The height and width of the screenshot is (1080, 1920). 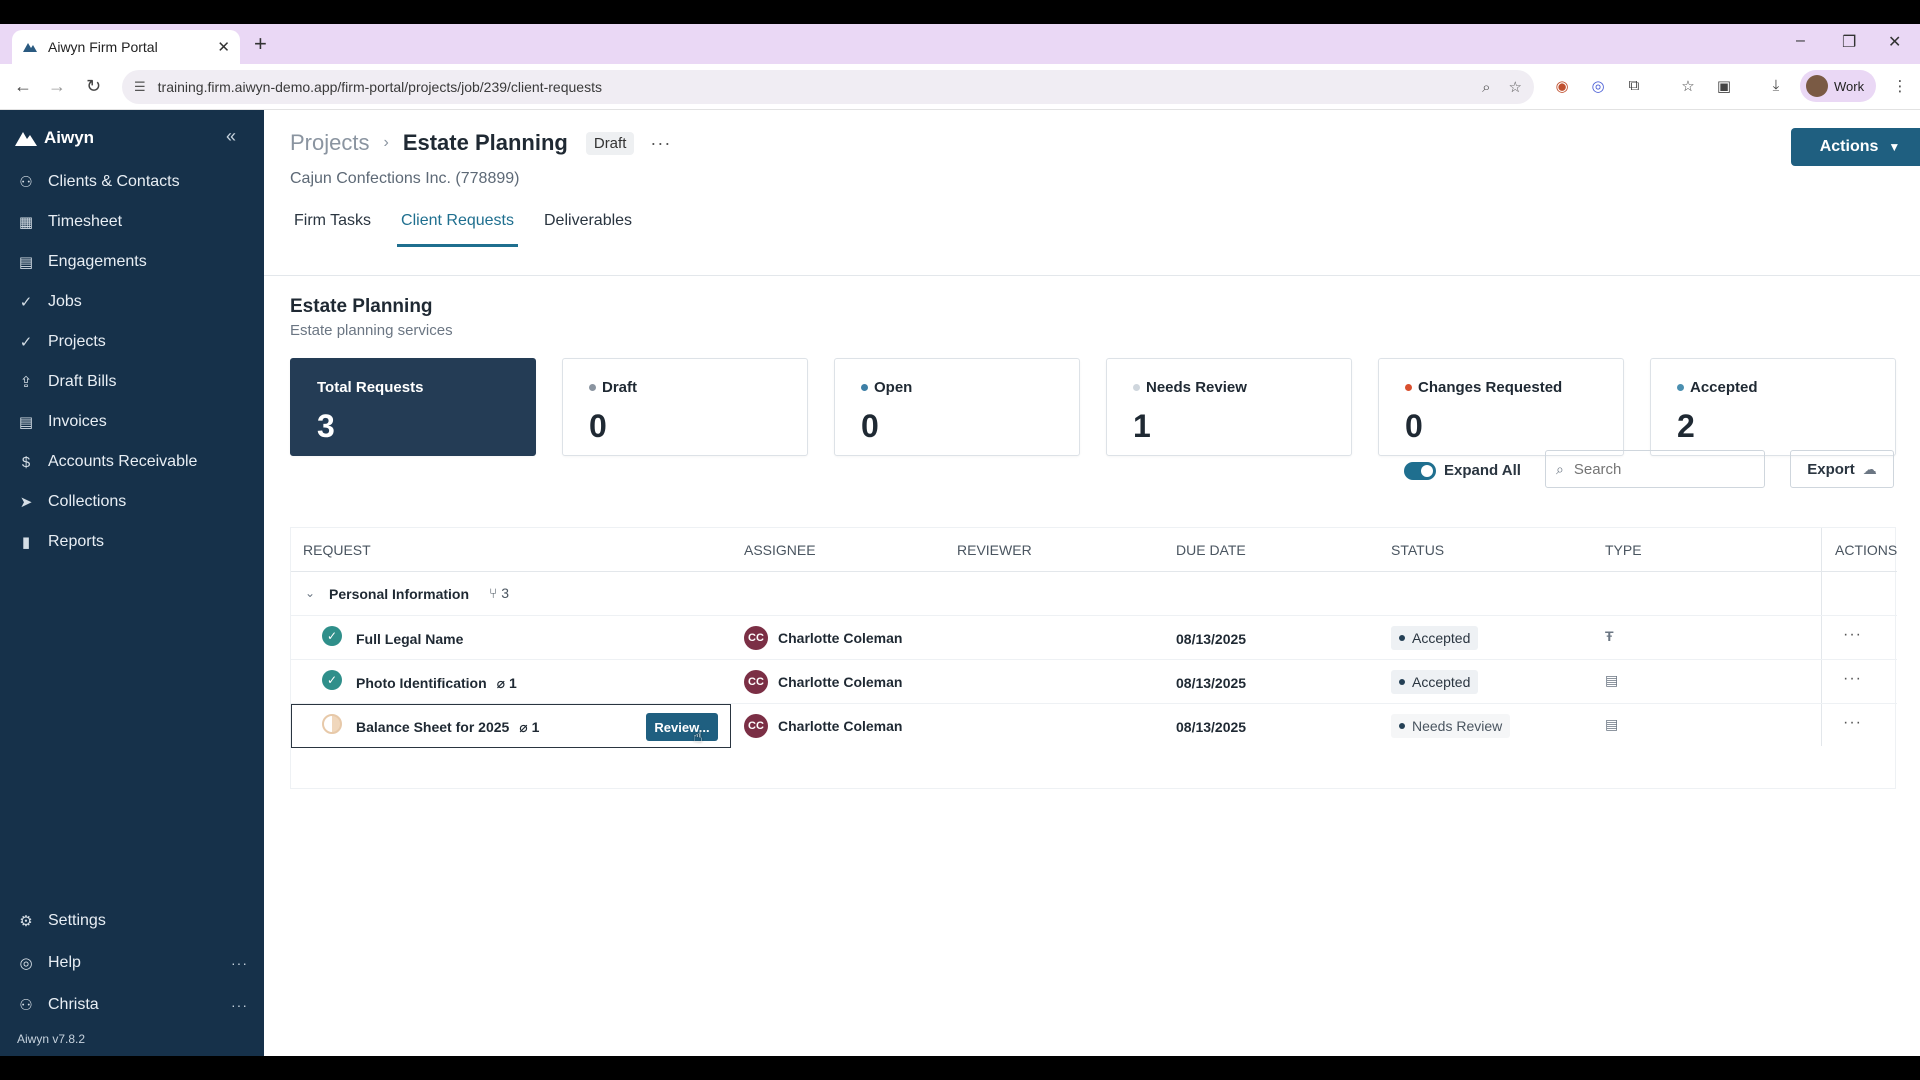 I want to click on extension-icon: ◉, so click(x=1562, y=87).